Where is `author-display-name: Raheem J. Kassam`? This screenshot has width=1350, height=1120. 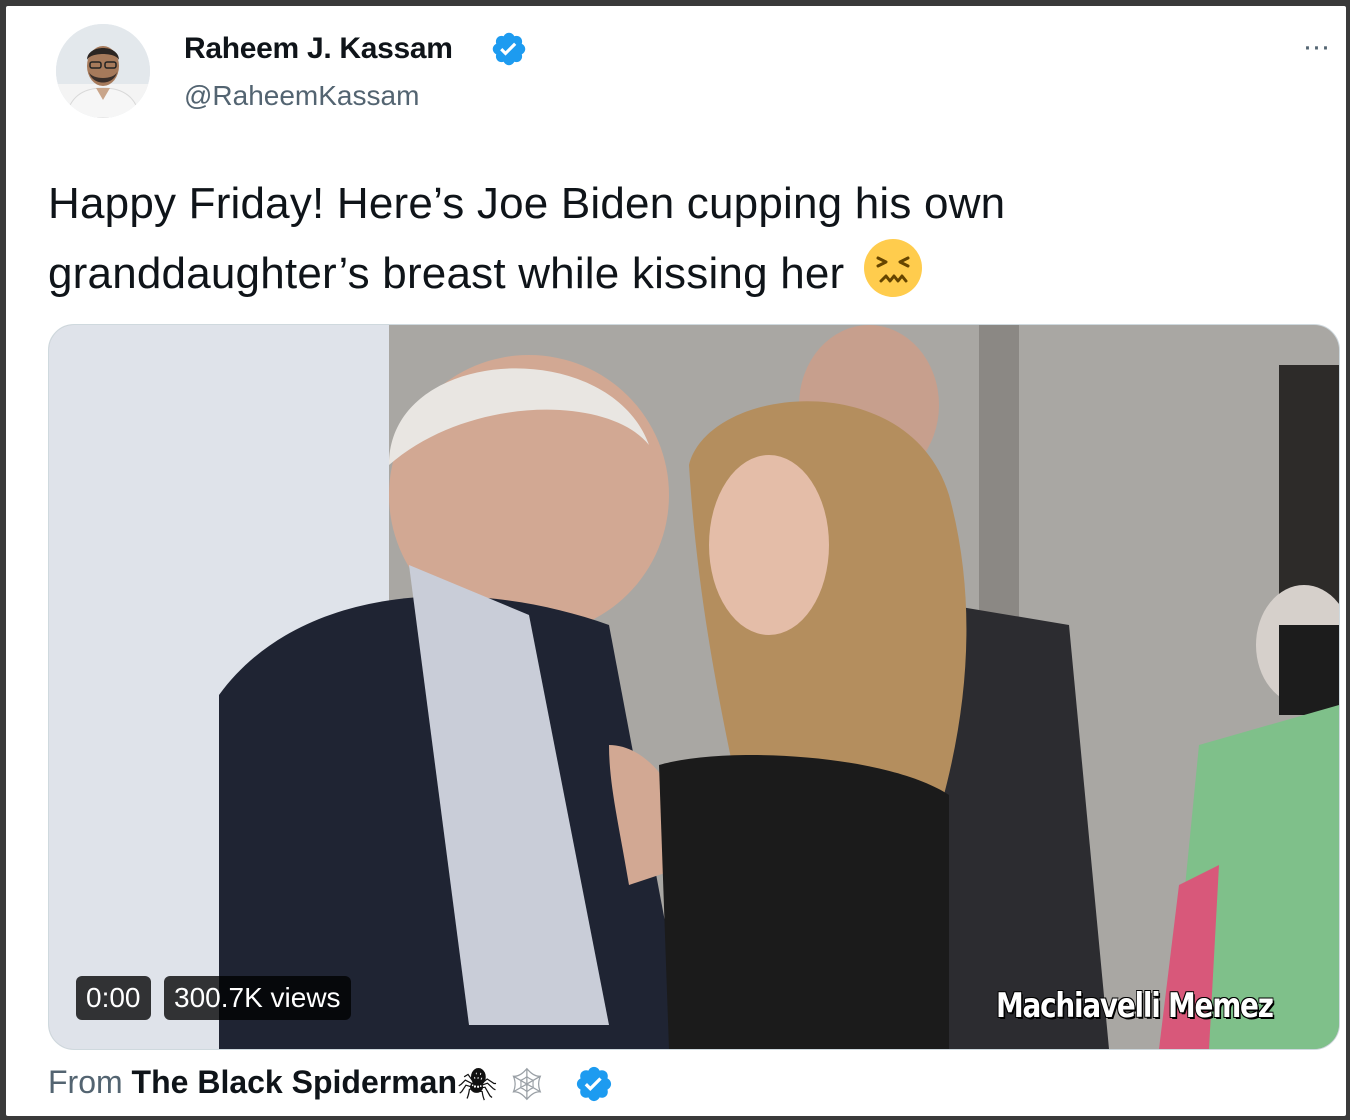
author-display-name: Raheem J. Kassam is located at coordinates (318, 49).